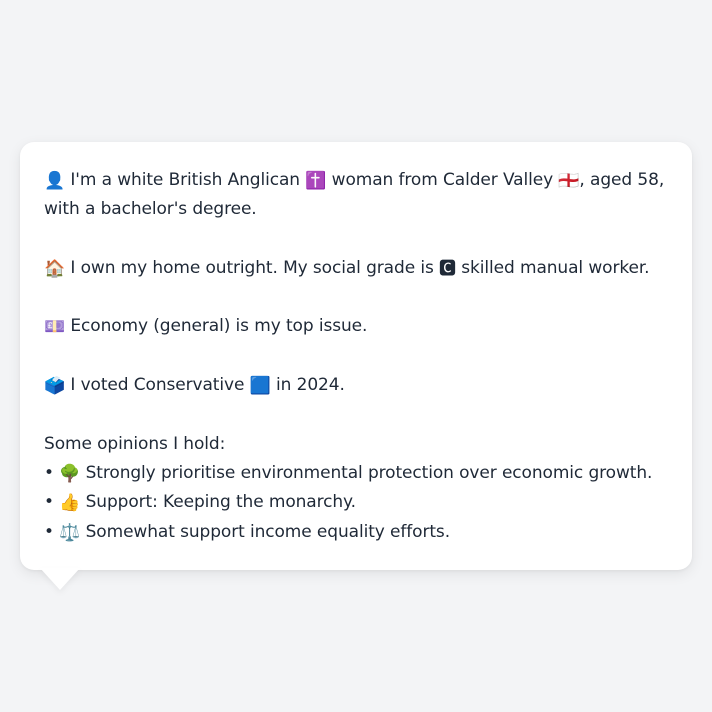 Image resolution: width=712 pixels, height=712 pixels. What do you see at coordinates (216, 326) in the screenshot?
I see `issue-text: Economy (general) is my top issue.` at bounding box center [216, 326].